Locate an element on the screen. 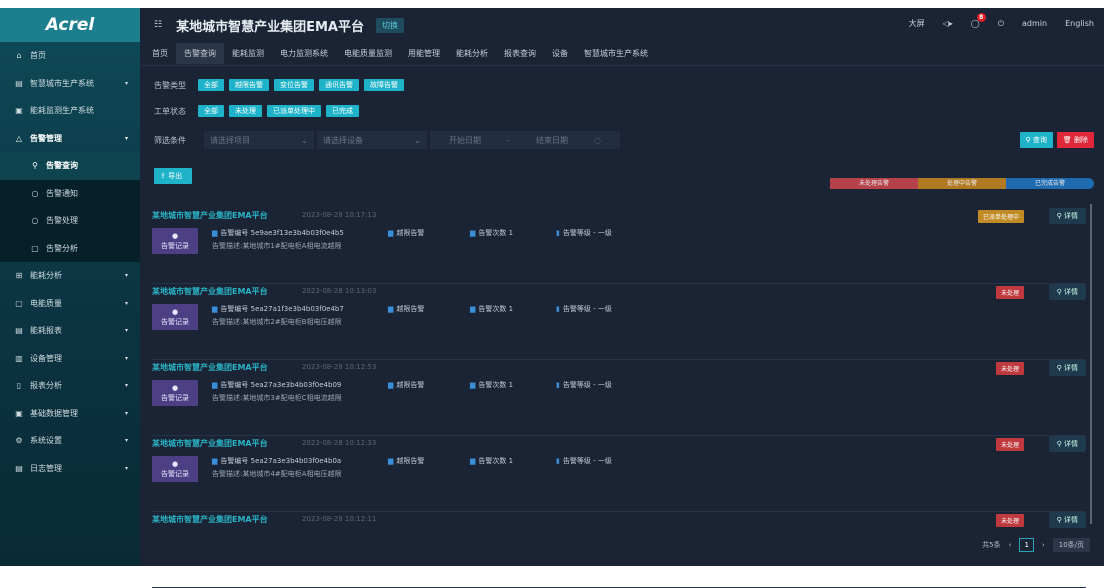 This screenshot has height=588, width=1104. status-filter: 工单状态 全部 未处理 已派单处理中 已完成 is located at coordinates (622, 111).